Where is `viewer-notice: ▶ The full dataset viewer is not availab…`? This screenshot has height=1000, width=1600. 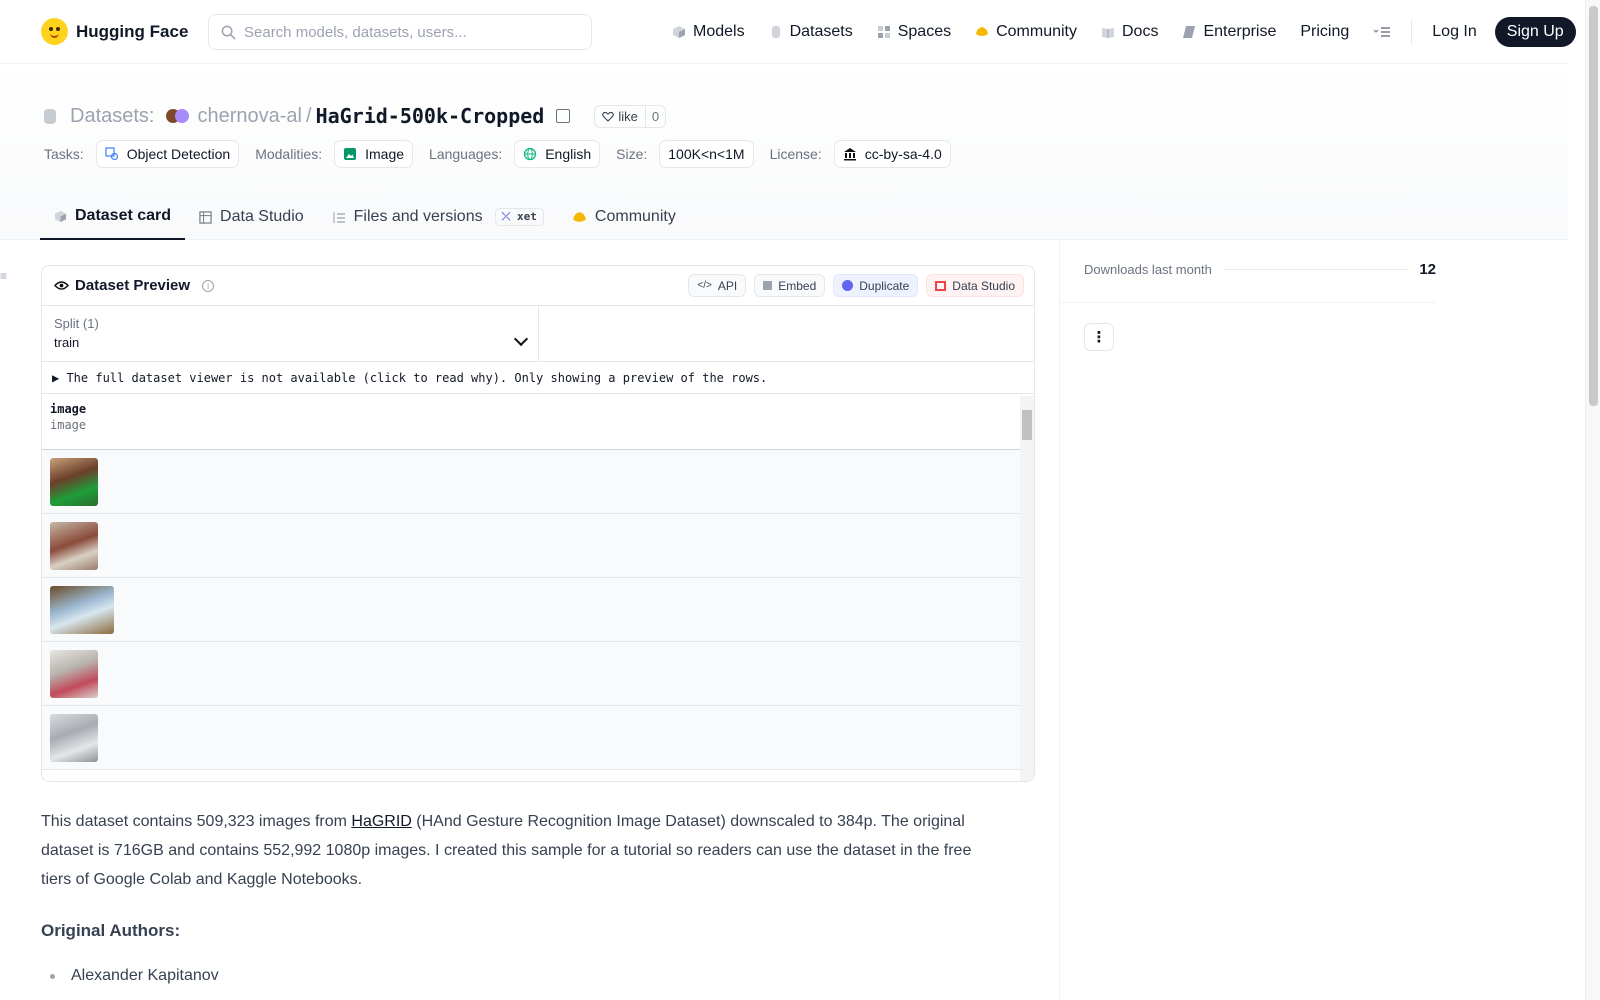 viewer-notice: ▶ The full dataset viewer is not availab… is located at coordinates (538, 378).